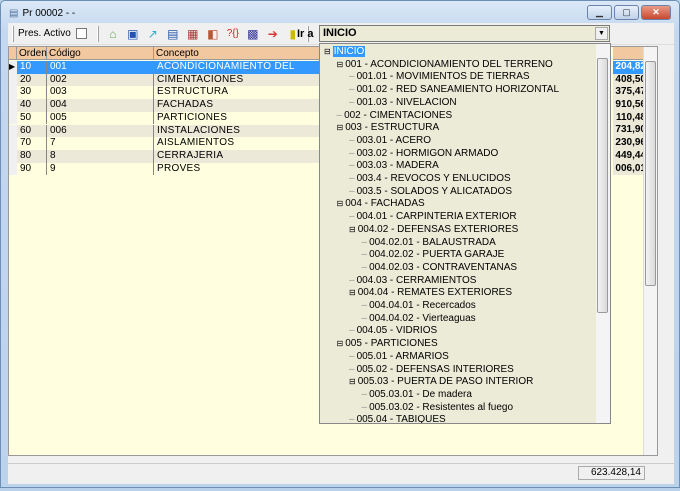 This screenshot has width=680, height=491. Describe the element at coordinates (32, 118) in the screenshot. I see `cell-orden: 50` at that location.